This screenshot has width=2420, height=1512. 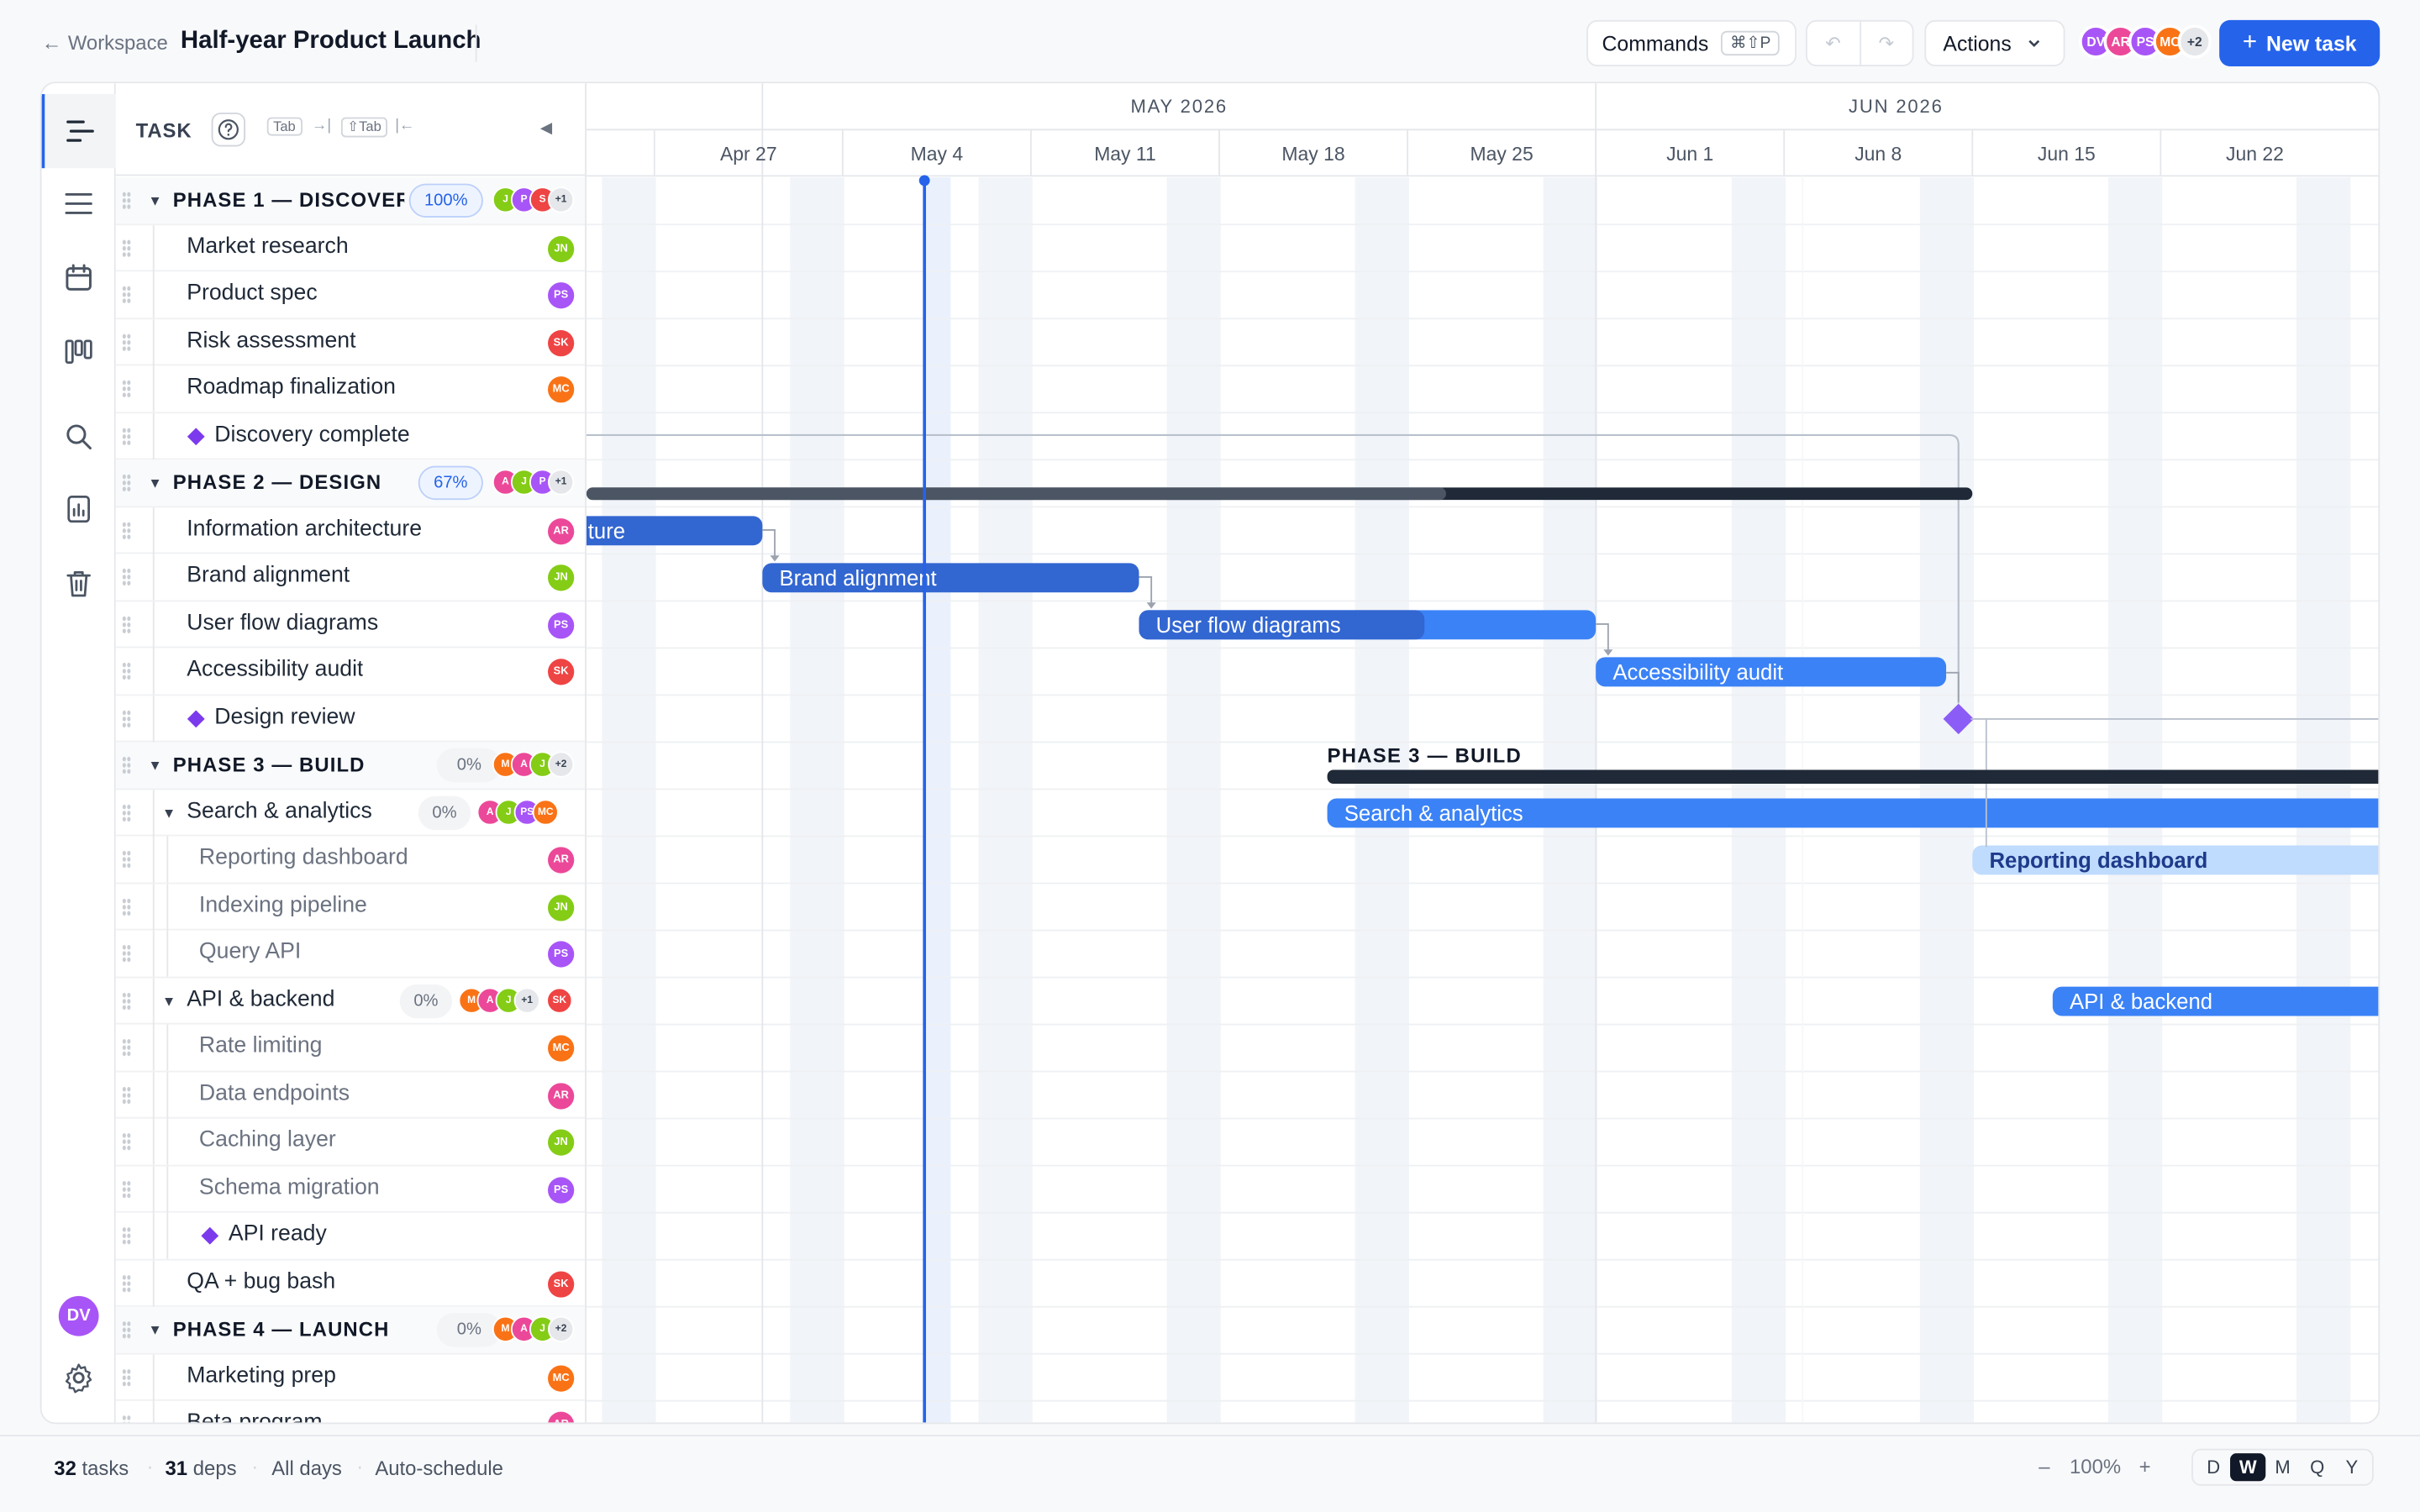 I want to click on days-filter: All days, so click(x=306, y=1468).